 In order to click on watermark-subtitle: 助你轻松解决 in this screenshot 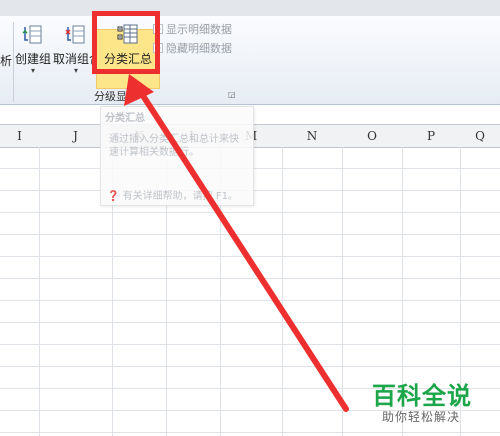, I will do `click(421, 417)`.